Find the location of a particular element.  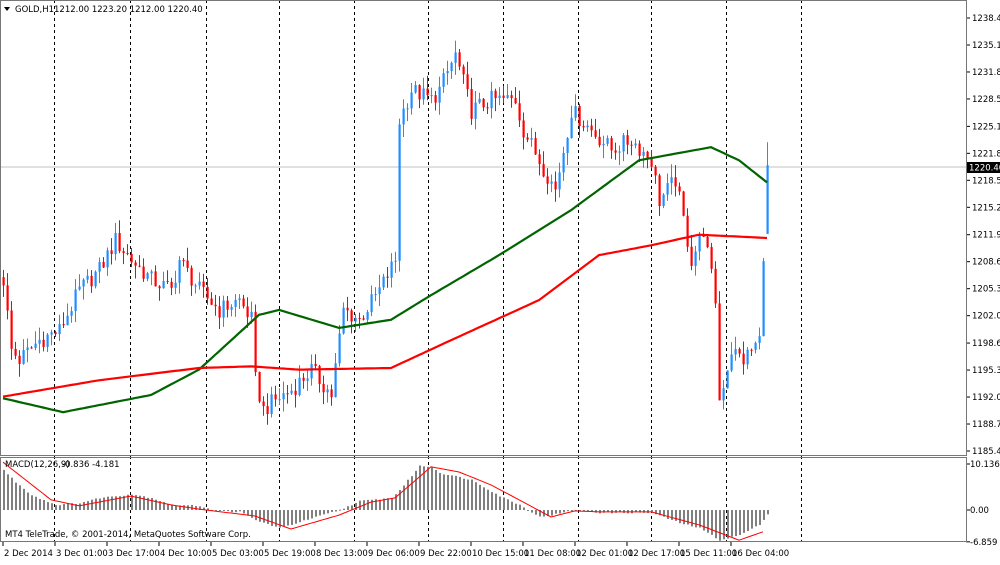

price-tick-label: 1208.60 is located at coordinates (986, 263).